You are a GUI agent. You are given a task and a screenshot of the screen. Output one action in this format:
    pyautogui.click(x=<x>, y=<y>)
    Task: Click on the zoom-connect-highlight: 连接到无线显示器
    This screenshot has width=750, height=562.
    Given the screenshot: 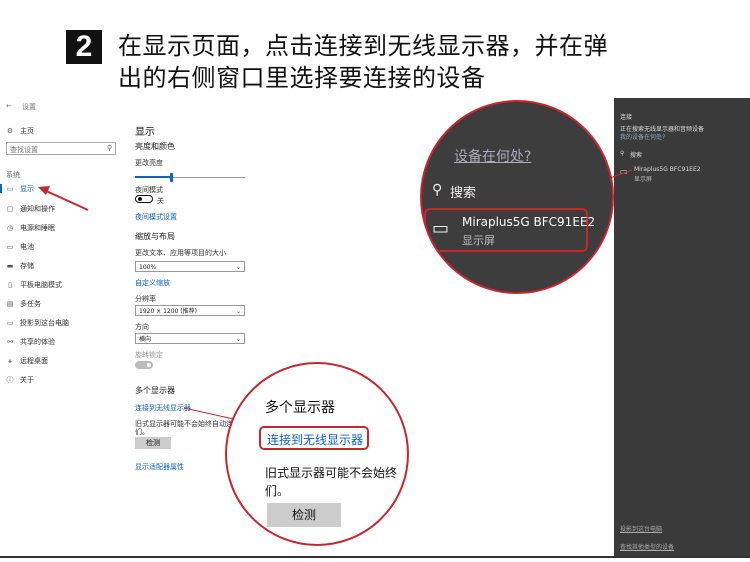 What is the action you would take?
    pyautogui.click(x=314, y=438)
    